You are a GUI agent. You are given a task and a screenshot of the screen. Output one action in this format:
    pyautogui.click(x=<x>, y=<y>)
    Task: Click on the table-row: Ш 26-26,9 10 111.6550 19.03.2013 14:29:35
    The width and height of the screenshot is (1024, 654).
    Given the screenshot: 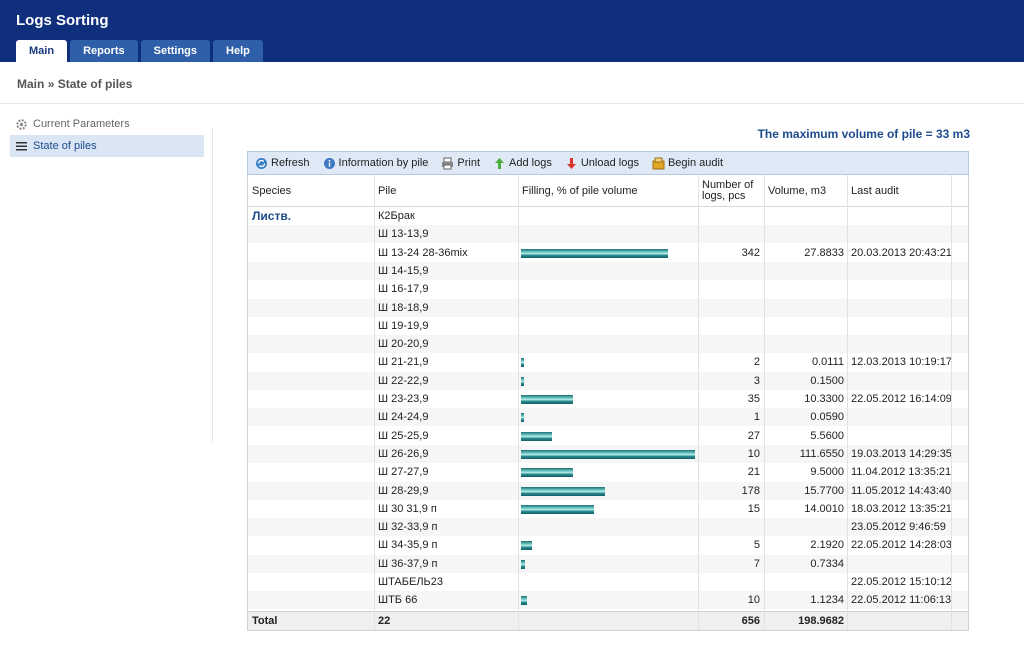 What is the action you would take?
    pyautogui.click(x=608, y=453)
    